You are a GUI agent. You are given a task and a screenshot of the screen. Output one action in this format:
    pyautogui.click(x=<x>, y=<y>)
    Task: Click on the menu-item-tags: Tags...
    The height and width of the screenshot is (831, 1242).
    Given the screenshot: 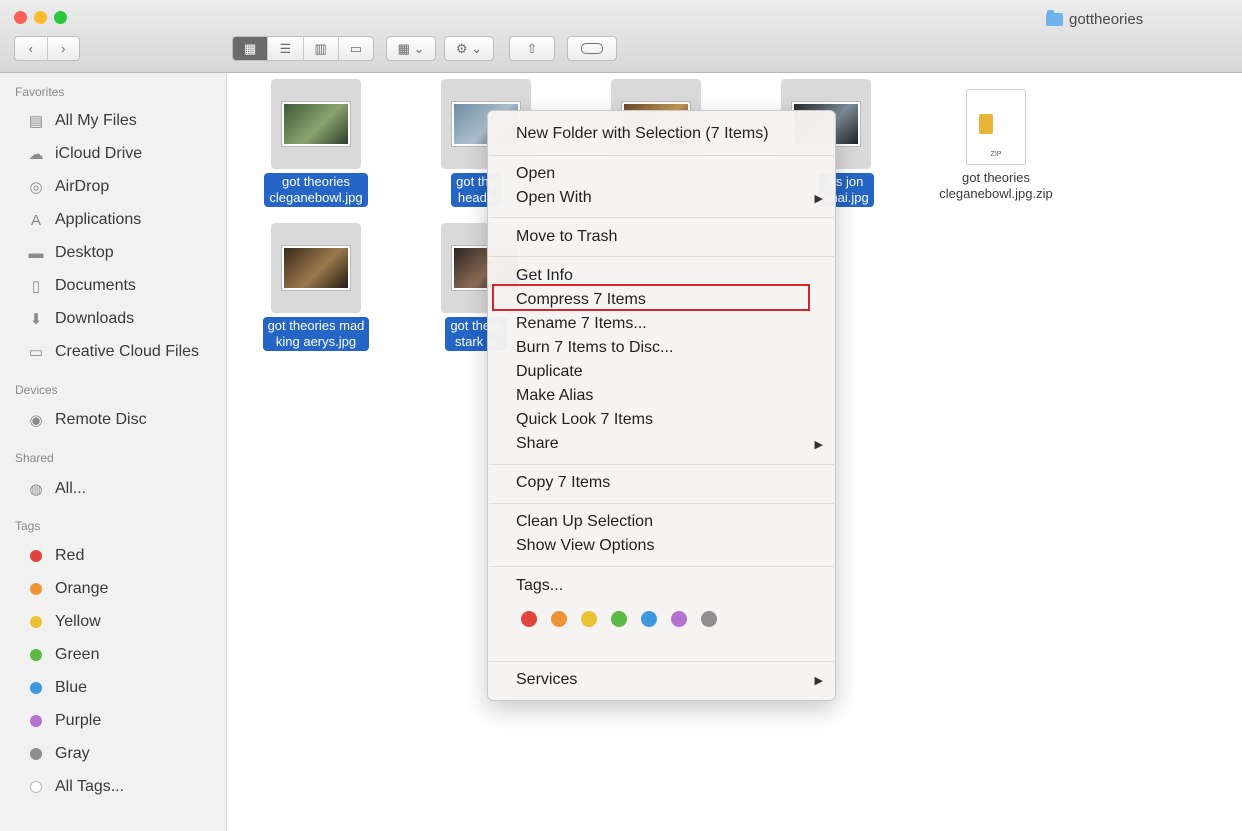 What is the action you would take?
    pyautogui.click(x=669, y=586)
    